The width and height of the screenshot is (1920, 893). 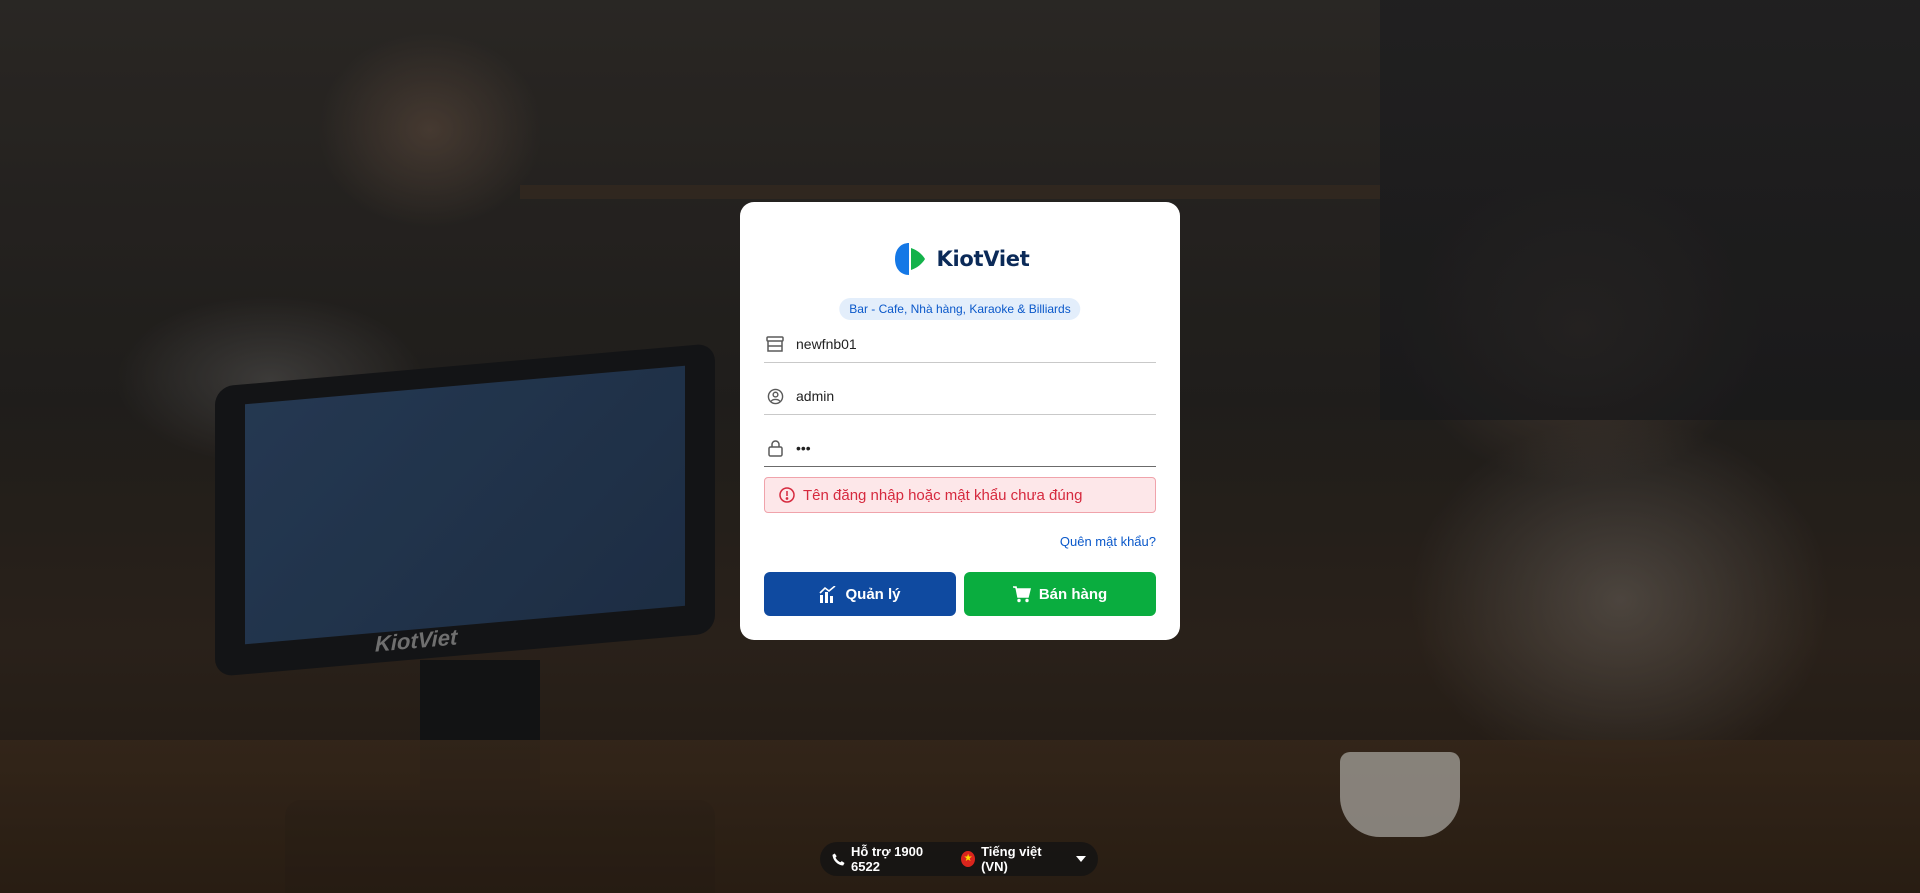 I want to click on password-field, so click(x=960, y=448).